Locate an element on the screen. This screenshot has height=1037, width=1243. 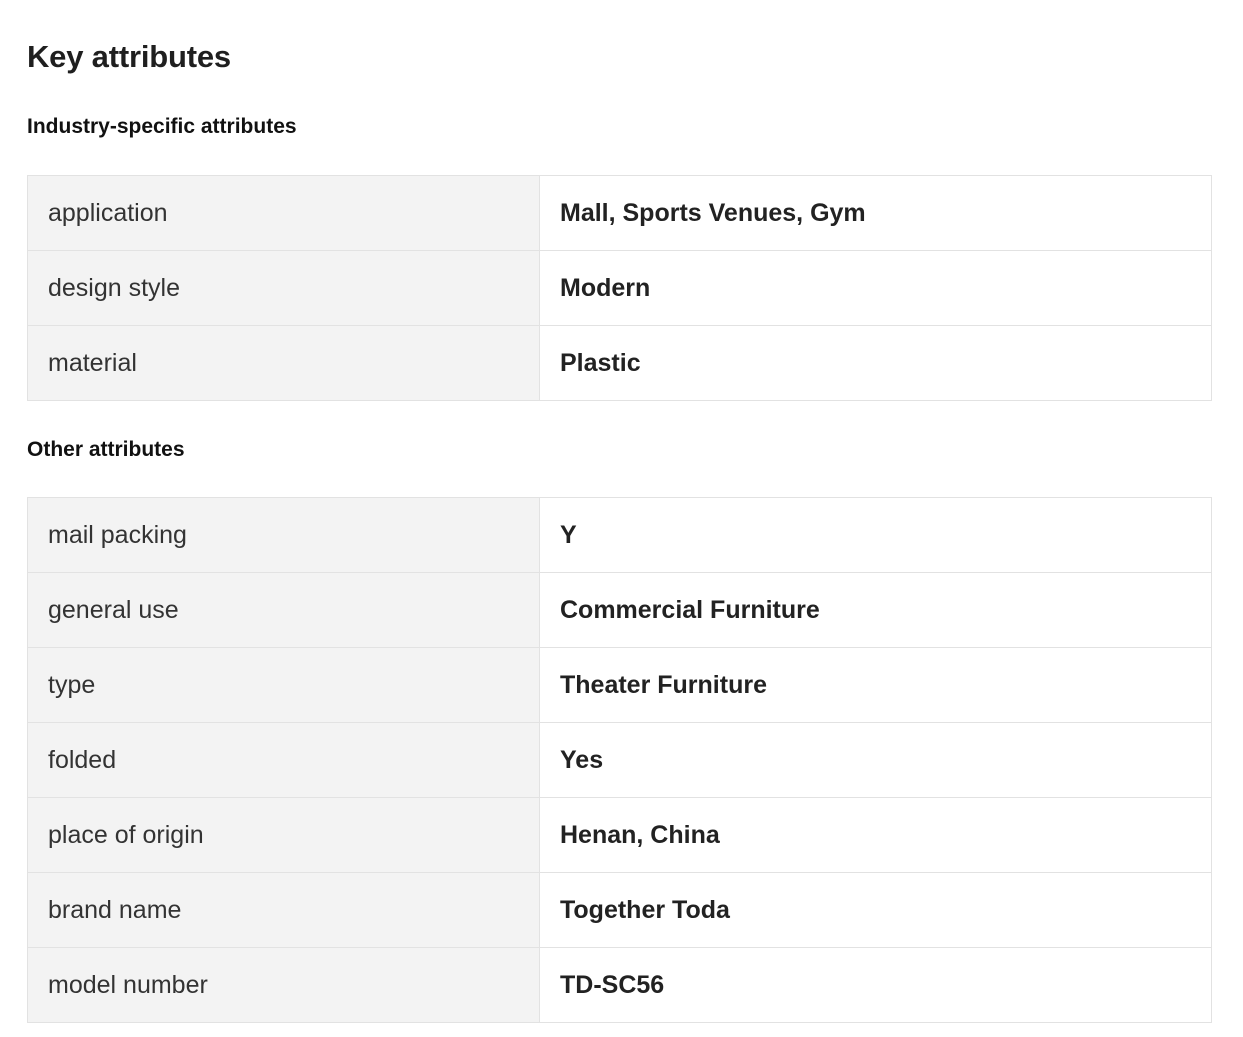
table-row: brand name Together Toda is located at coordinates (619, 910).